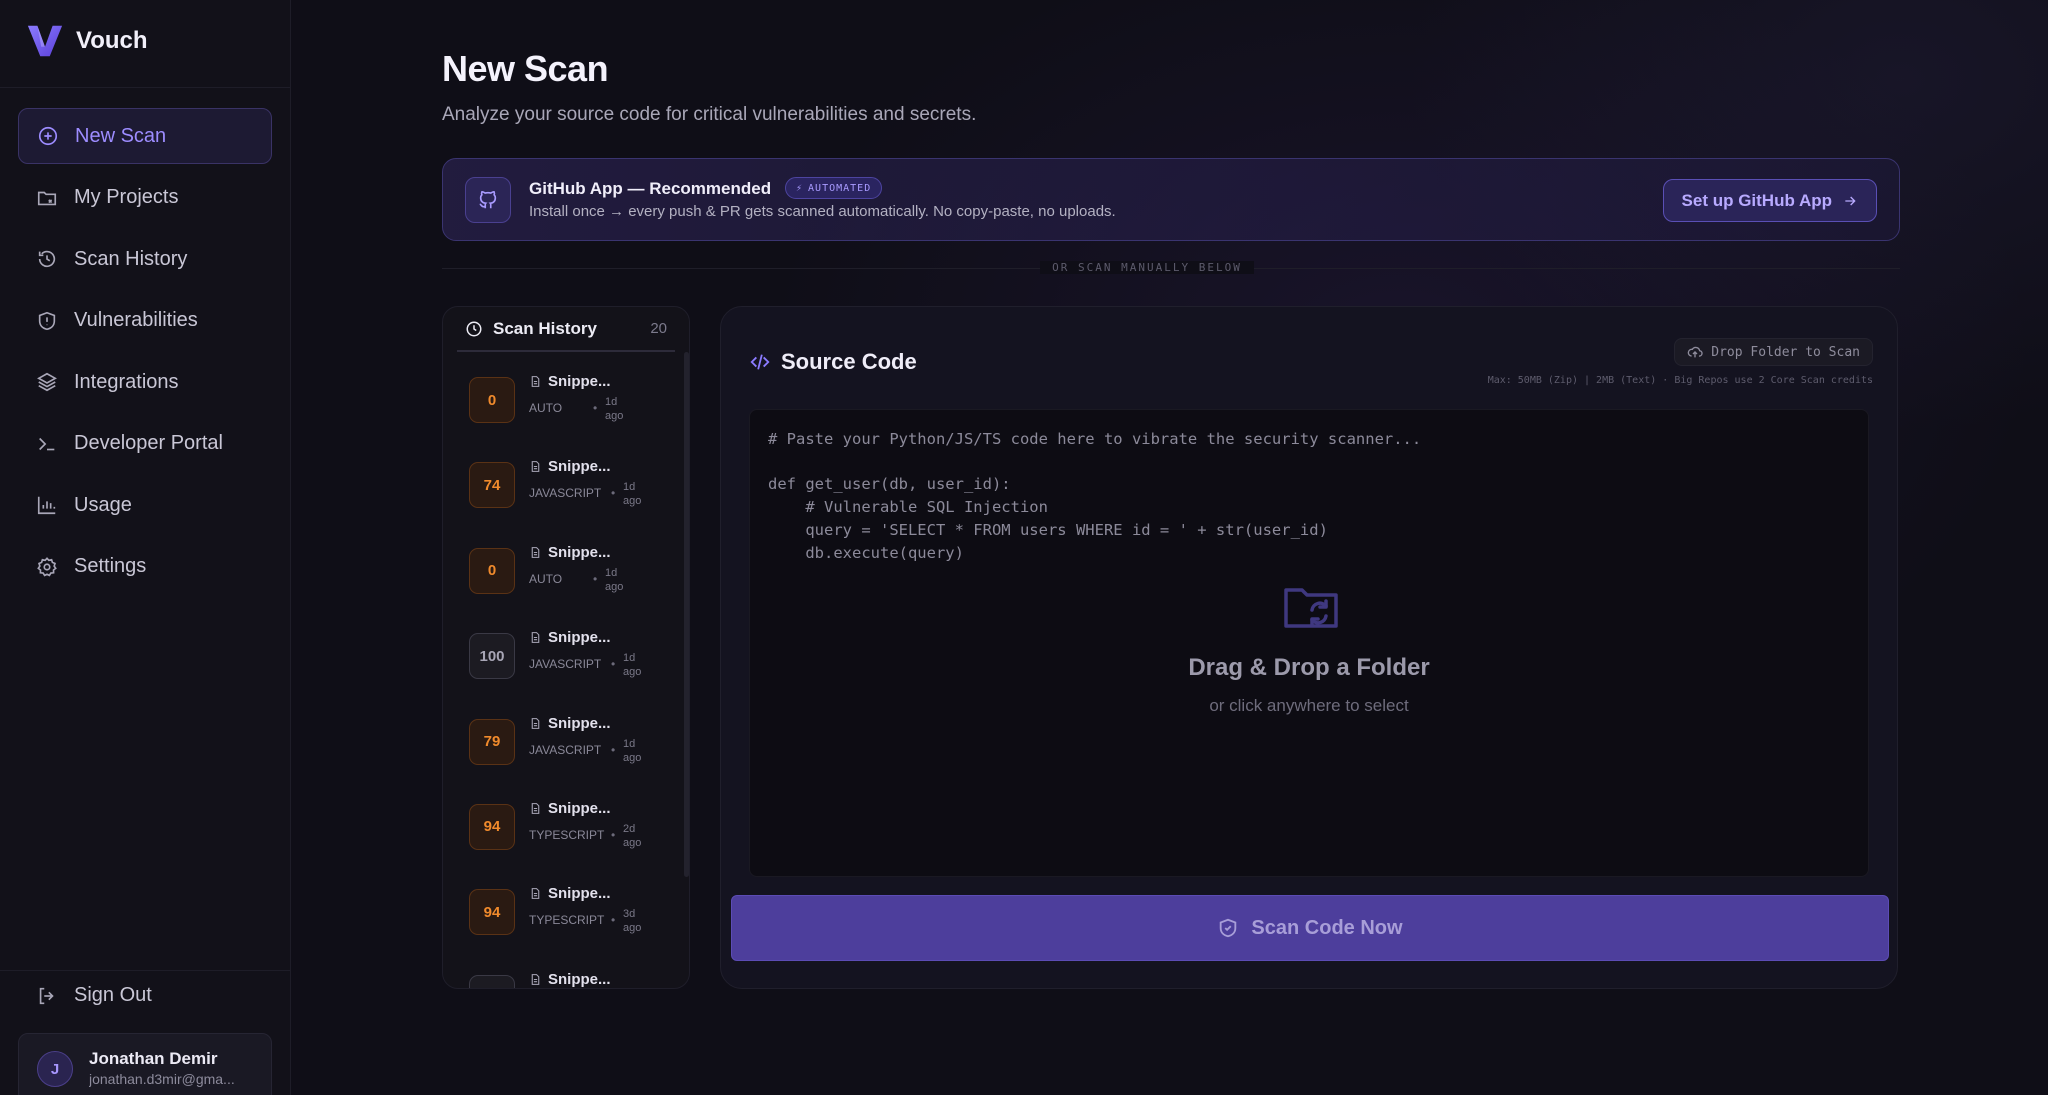  Describe the element at coordinates (1327, 927) in the screenshot. I see `scan-code-now-label: Scan Code Now` at that location.